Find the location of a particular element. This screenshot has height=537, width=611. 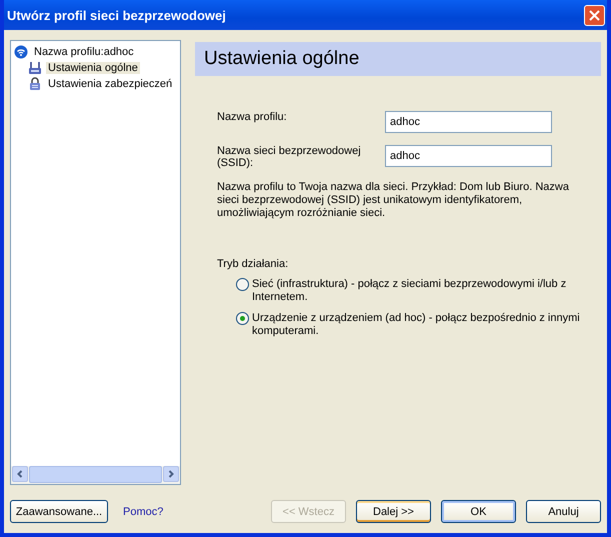

section-header: Ustawienia ogólne is located at coordinates (398, 59).